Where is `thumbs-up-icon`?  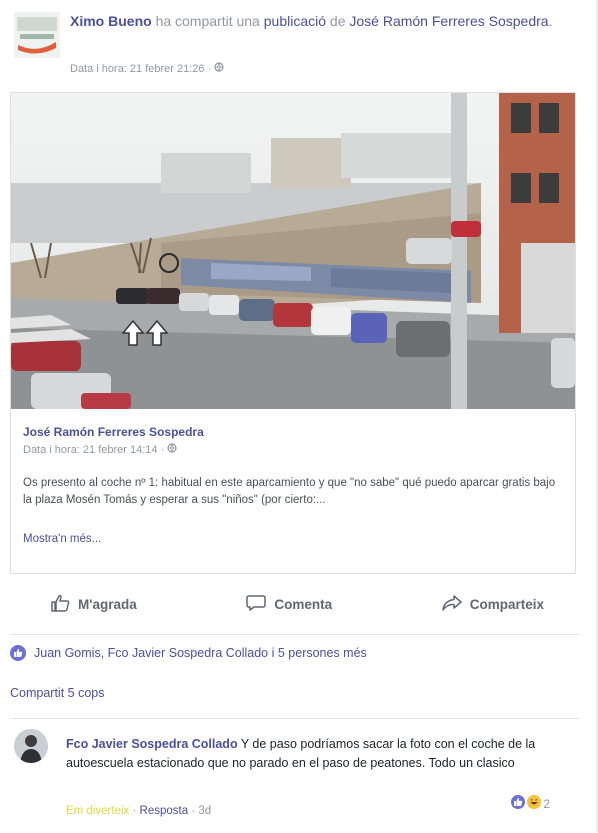
thumbs-up-icon is located at coordinates (60, 604).